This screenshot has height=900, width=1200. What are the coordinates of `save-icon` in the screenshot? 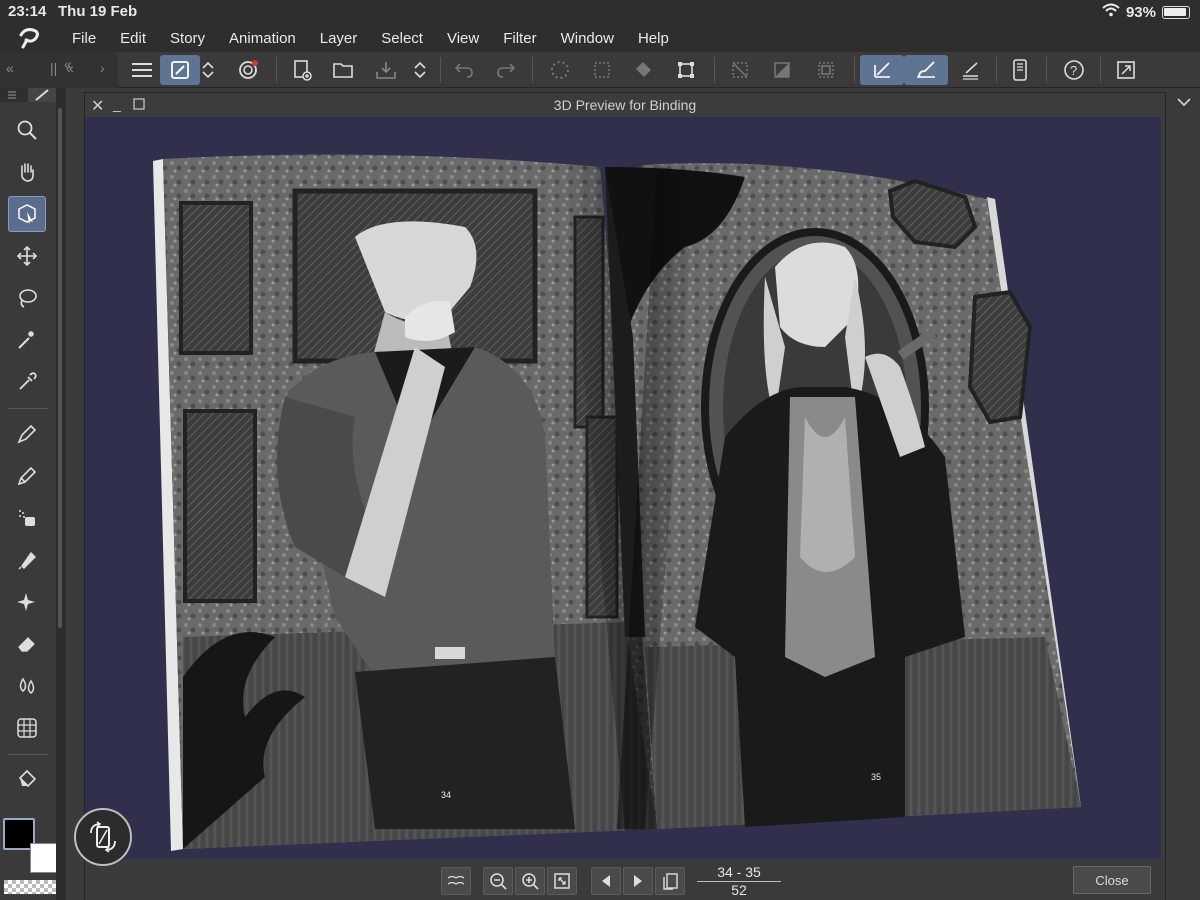 It's located at (386, 70).